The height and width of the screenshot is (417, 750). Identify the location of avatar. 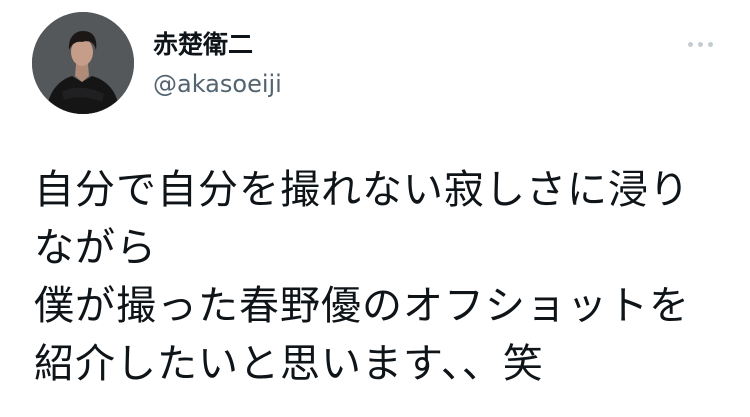
(83, 63).